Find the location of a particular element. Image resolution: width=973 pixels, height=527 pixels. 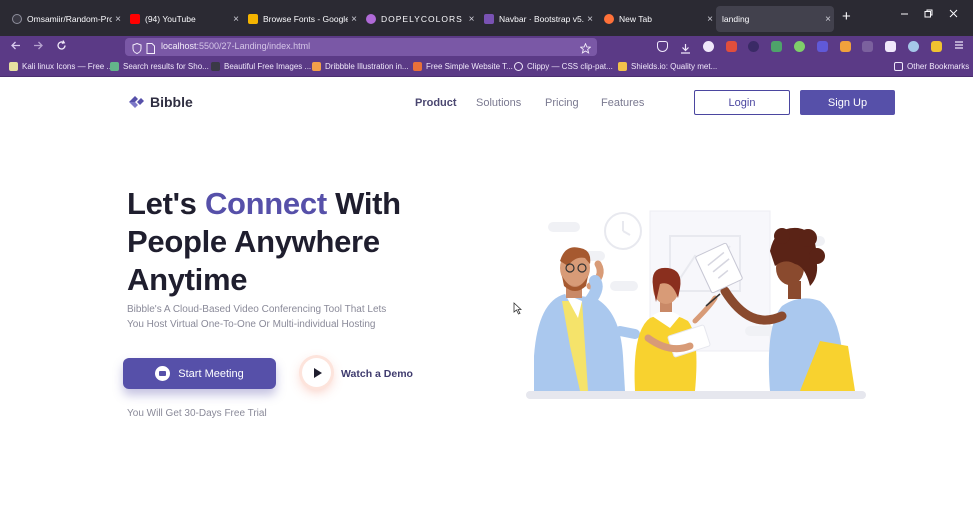

tab-dopelycolors: DOPELYCOLORS | × is located at coordinates (419, 19).